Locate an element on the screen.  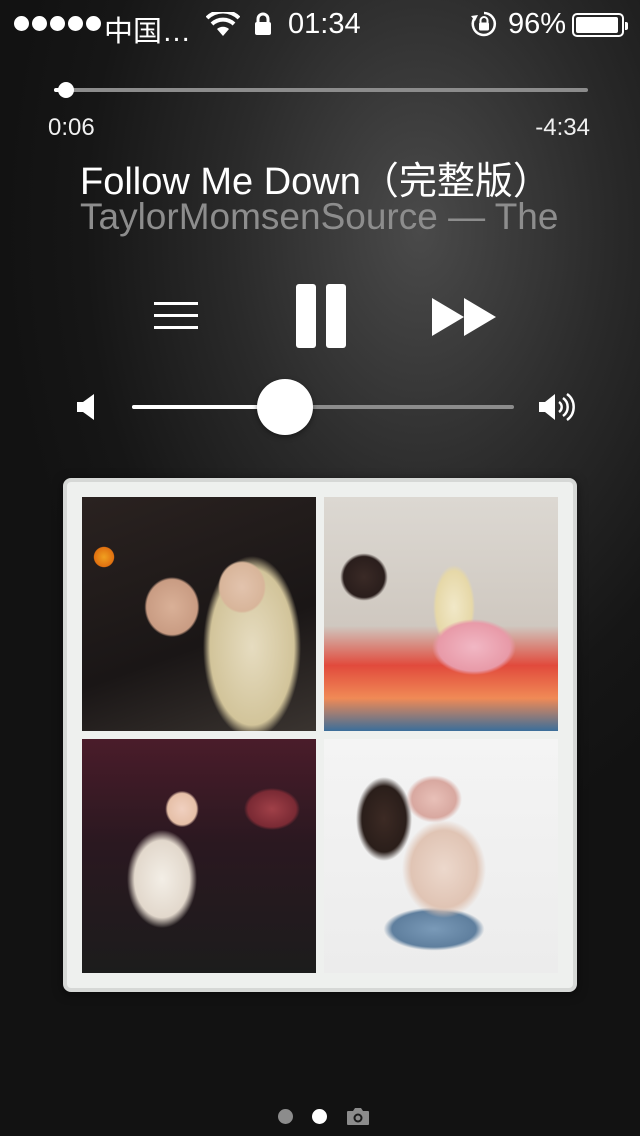
pause-icon is located at coordinates (321, 316).